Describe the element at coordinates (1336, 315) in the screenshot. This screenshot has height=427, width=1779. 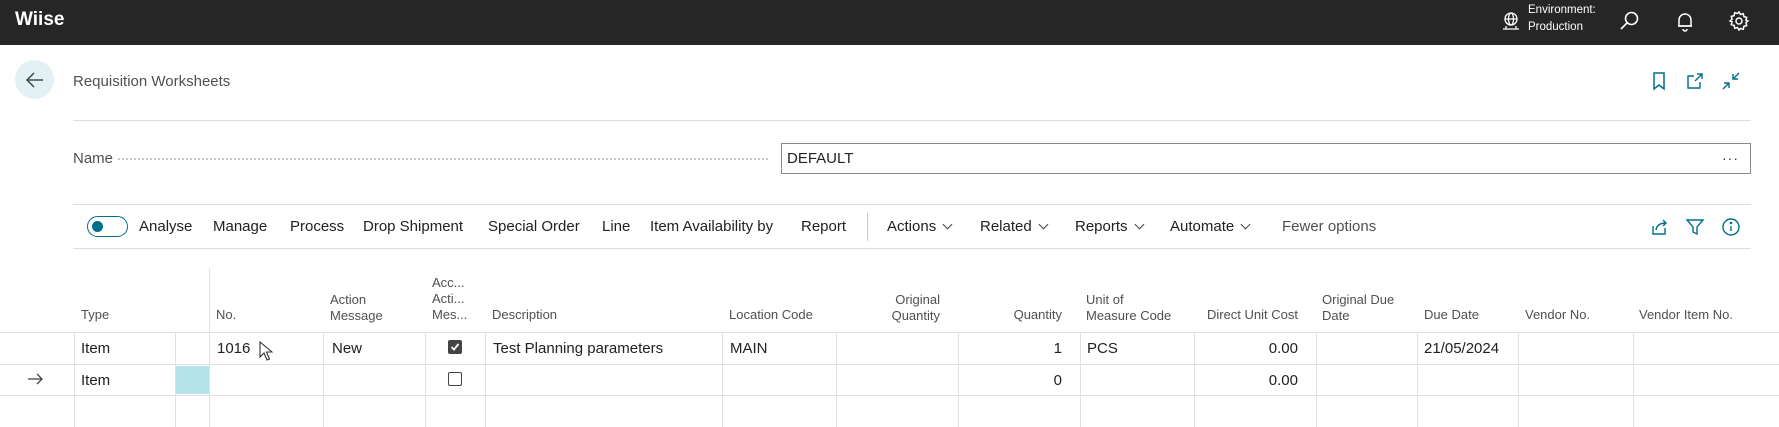
I see `column-header-original-due-line-2: Date` at that location.